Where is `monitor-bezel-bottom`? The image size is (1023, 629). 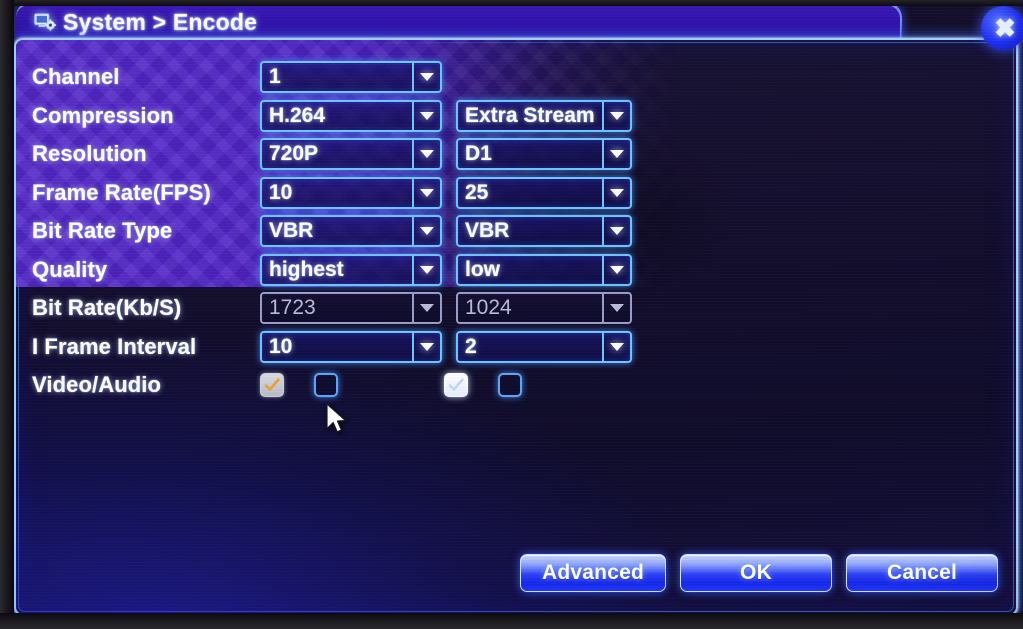 monitor-bezel-bottom is located at coordinates (511, 621).